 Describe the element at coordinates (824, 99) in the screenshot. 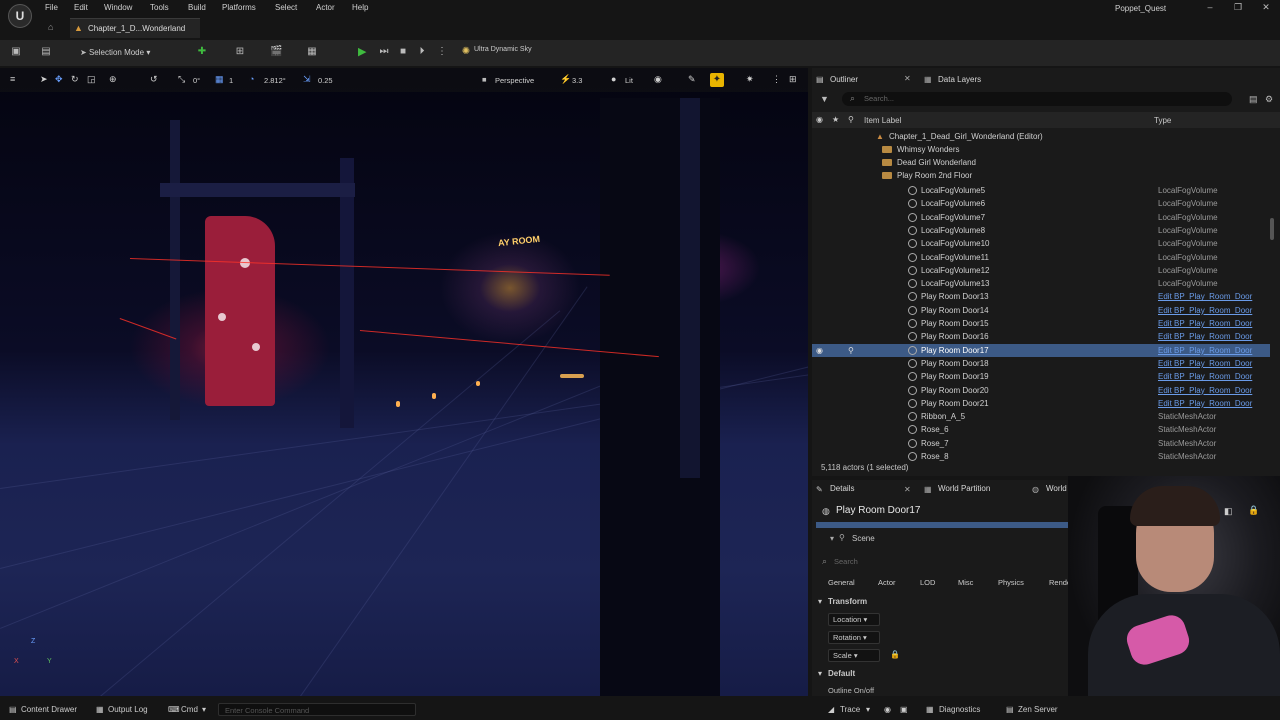

I see `filter-icon: ▼` at that location.